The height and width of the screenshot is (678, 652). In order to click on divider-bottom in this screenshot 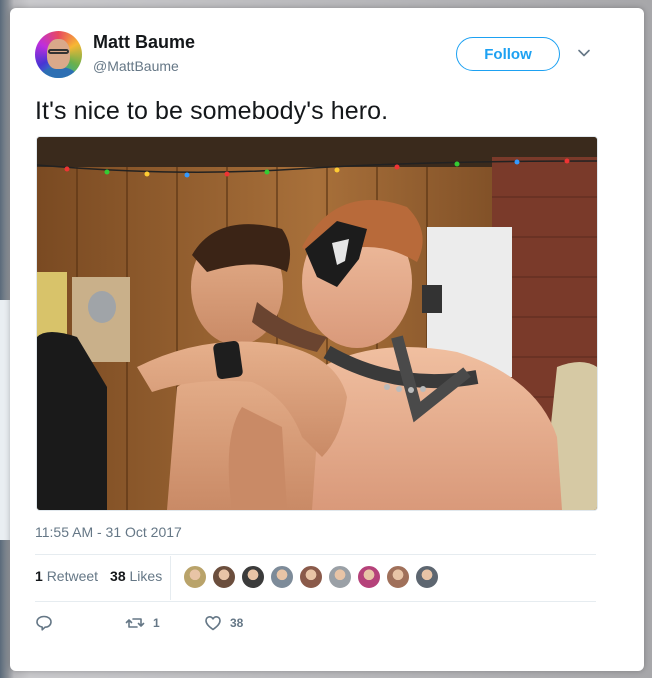, I will do `click(315, 601)`.